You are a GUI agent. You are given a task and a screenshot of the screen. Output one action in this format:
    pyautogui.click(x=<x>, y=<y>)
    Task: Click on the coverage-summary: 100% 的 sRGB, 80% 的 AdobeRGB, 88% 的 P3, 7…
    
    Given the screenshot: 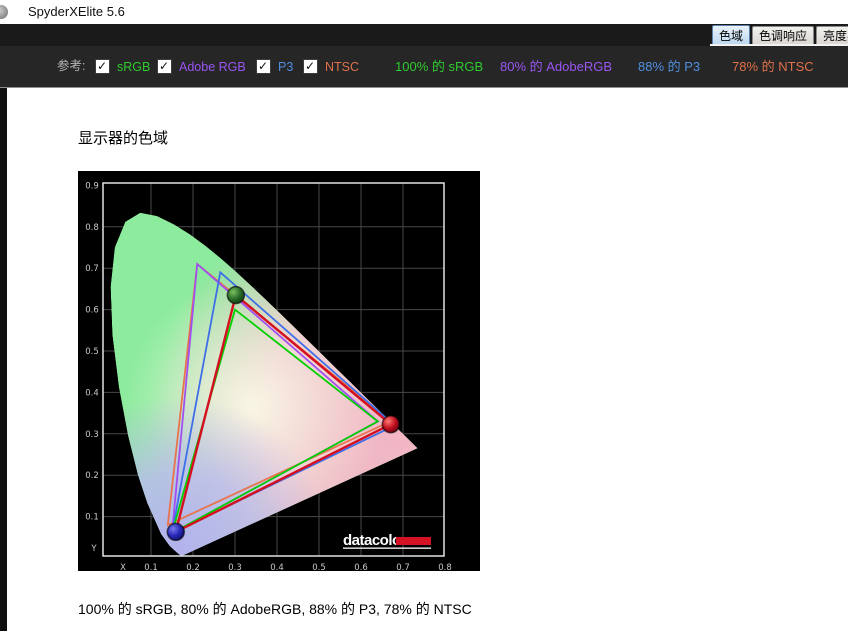 What is the action you would take?
    pyautogui.click(x=275, y=609)
    